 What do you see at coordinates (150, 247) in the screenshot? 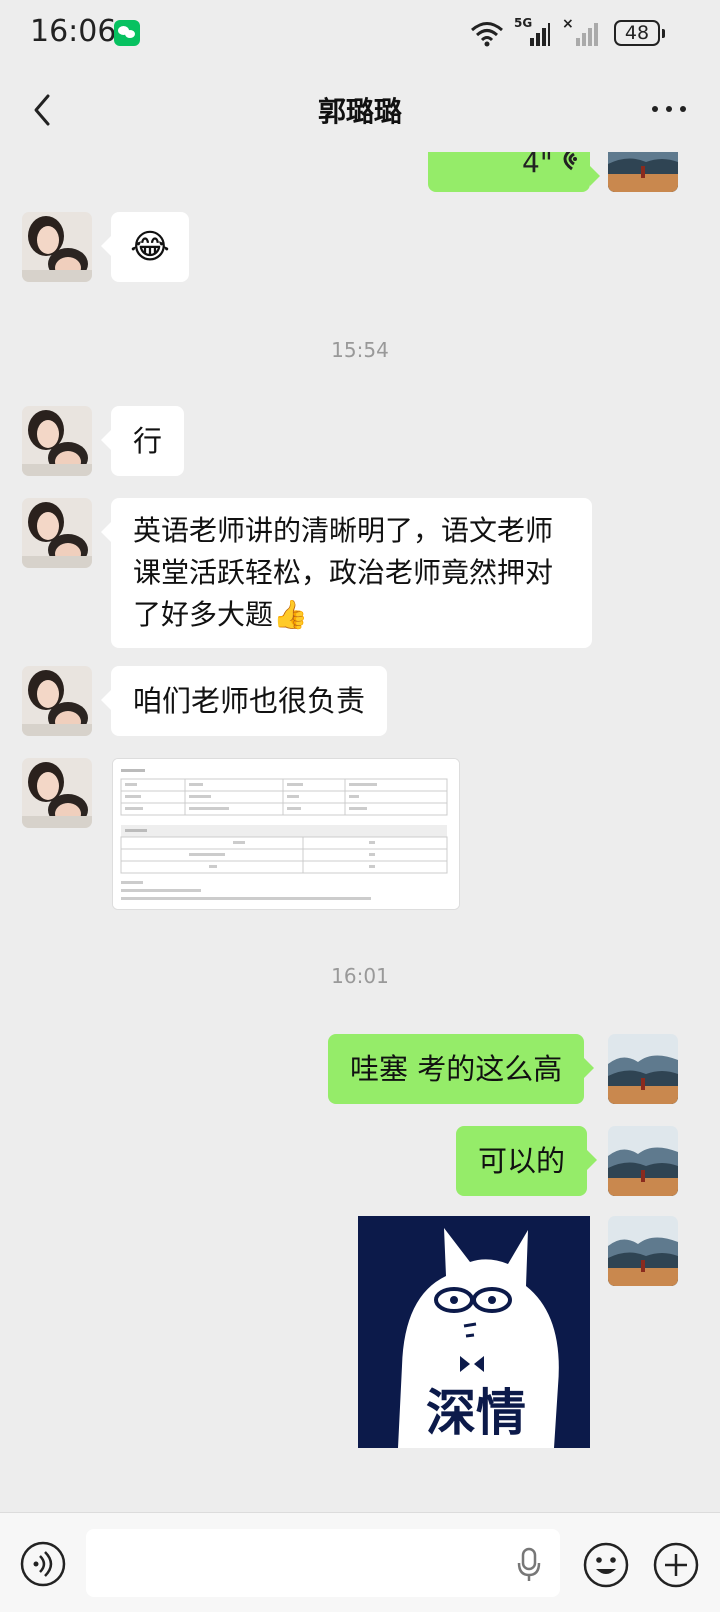
I see `laughing-crying-emoji: 😂` at bounding box center [150, 247].